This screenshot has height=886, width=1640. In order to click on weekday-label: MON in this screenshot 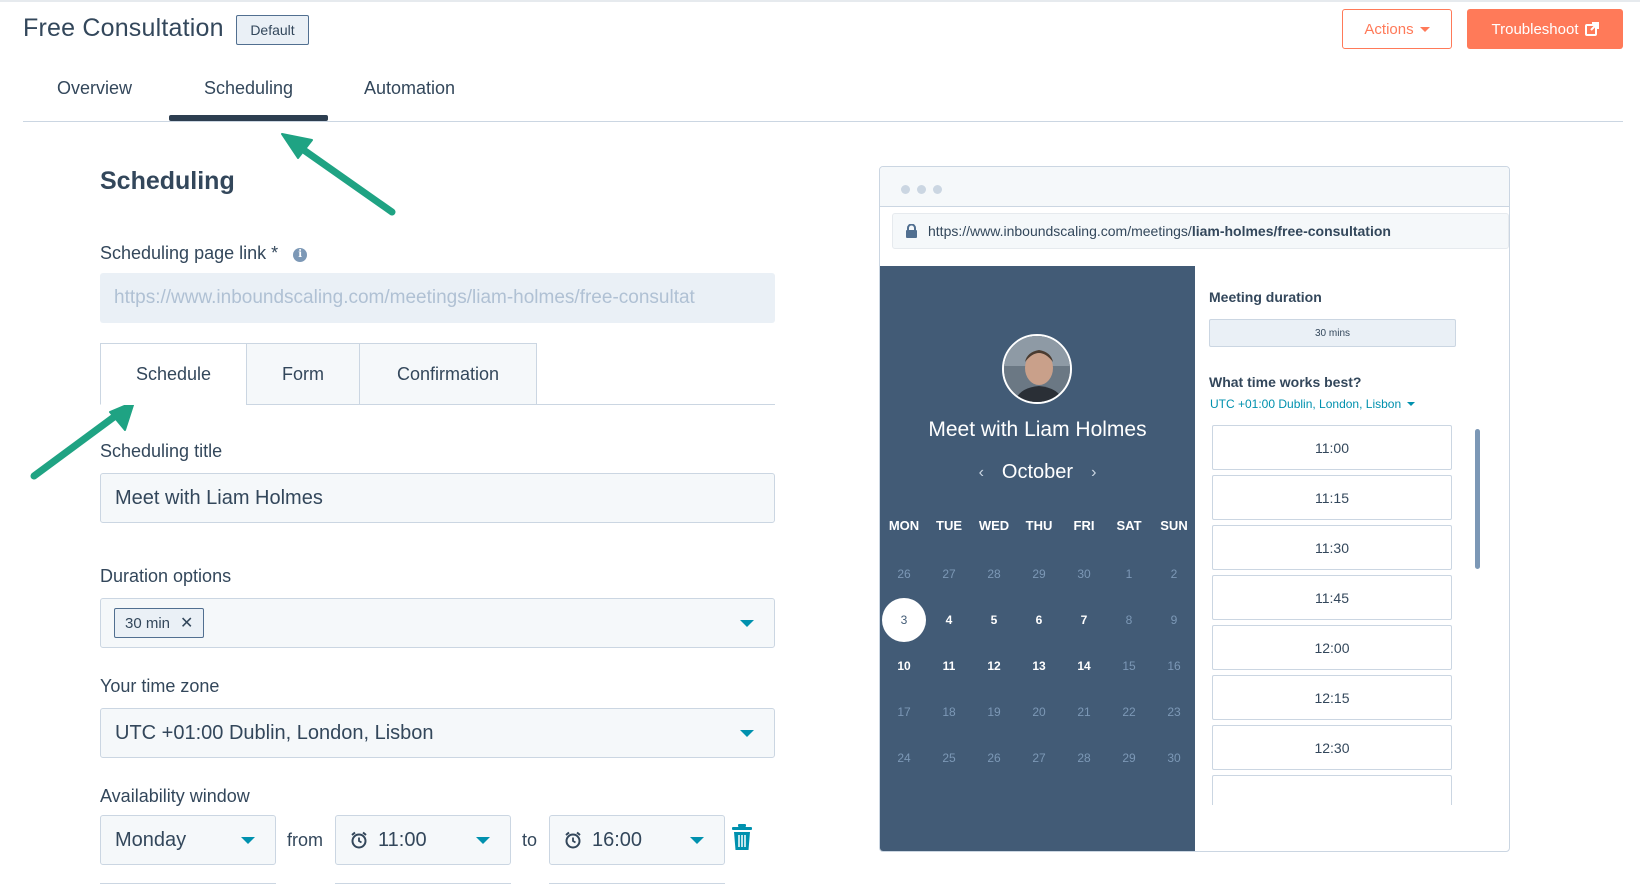, I will do `click(904, 525)`.